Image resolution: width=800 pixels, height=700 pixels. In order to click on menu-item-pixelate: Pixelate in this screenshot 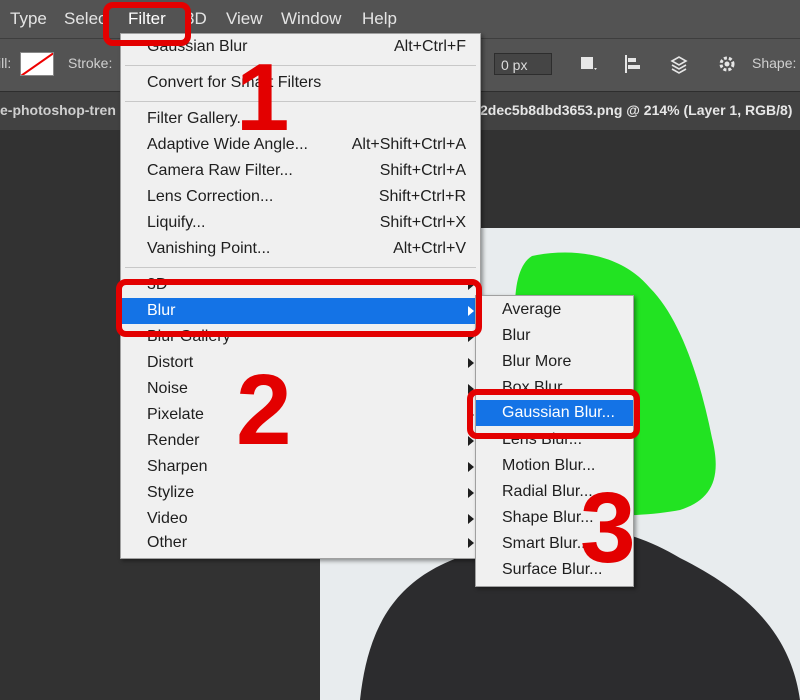, I will do `click(300, 415)`.